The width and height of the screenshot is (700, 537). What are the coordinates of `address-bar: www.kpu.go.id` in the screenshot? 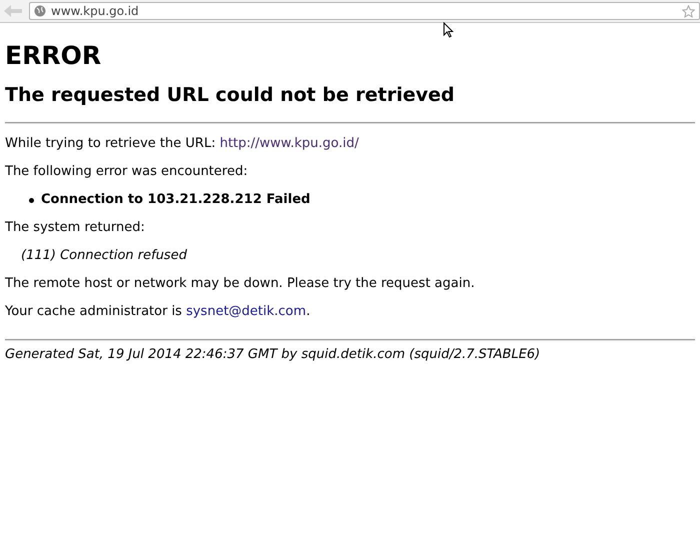 It's located at (364, 11).